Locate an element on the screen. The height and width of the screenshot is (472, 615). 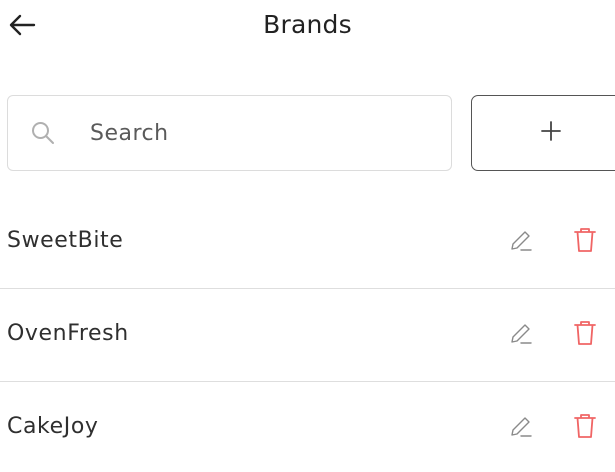
search-box is located at coordinates (229, 133).